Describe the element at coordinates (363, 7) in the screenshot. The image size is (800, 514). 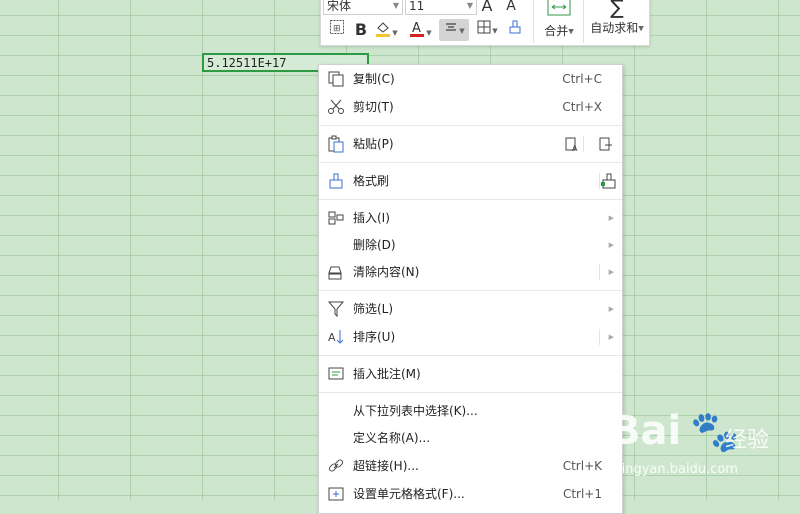
I see `font-name-select: 宋体 ▼` at that location.